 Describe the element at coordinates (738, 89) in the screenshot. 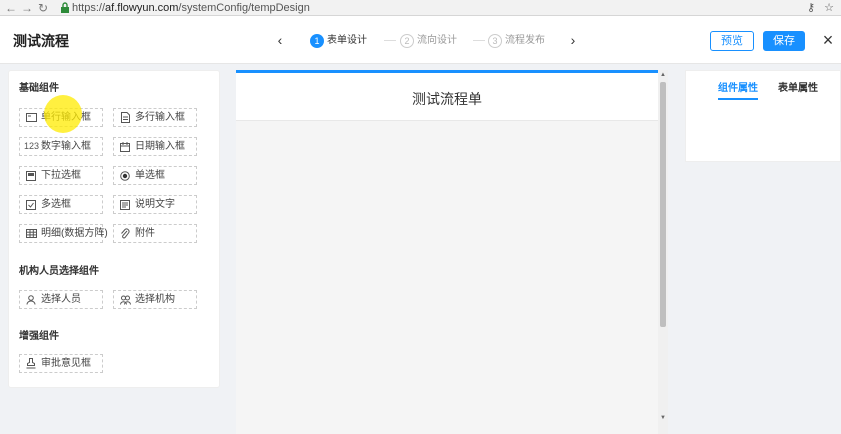

I see `tab-component-properties: 组件属性` at that location.